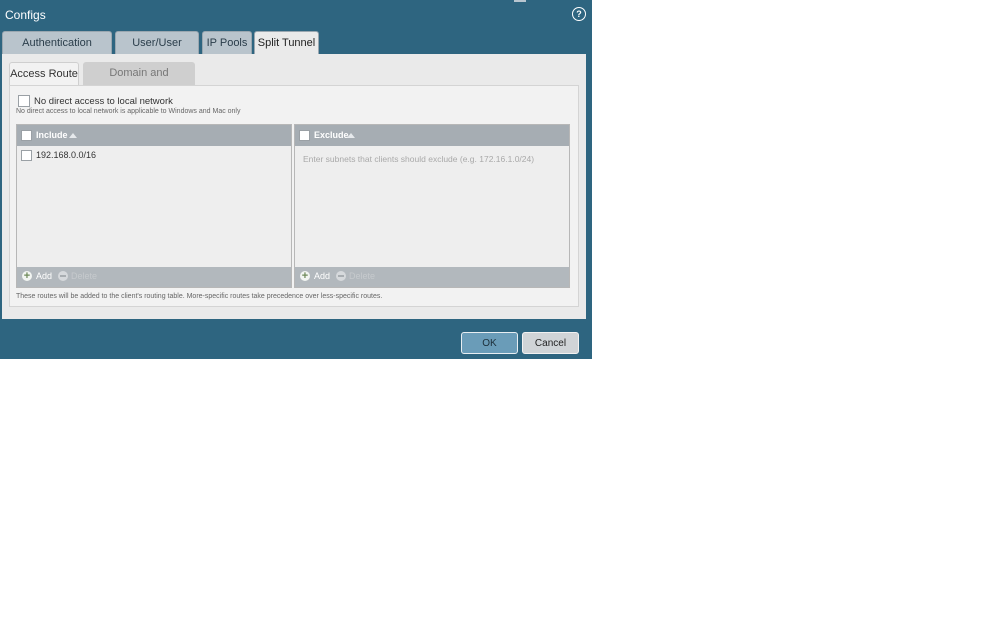  Describe the element at coordinates (331, 135) in the screenshot. I see `exclude-column-header: Exclude` at that location.